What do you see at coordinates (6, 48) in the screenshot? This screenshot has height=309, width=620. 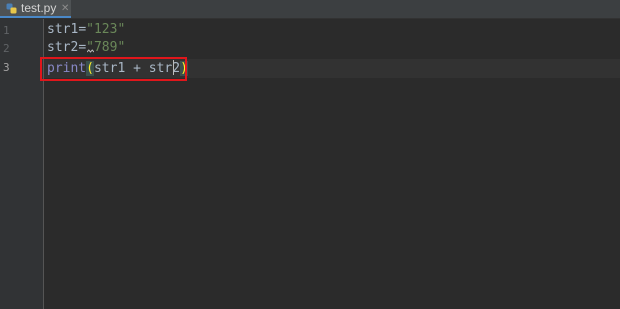 I see `line-number-2: 2` at bounding box center [6, 48].